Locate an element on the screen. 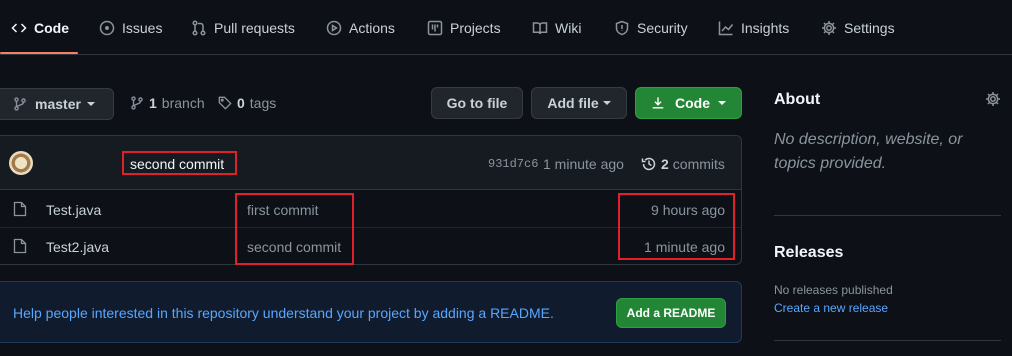 Image resolution: width=1012 pixels, height=356 pixels. tab-label: Settings is located at coordinates (869, 27).